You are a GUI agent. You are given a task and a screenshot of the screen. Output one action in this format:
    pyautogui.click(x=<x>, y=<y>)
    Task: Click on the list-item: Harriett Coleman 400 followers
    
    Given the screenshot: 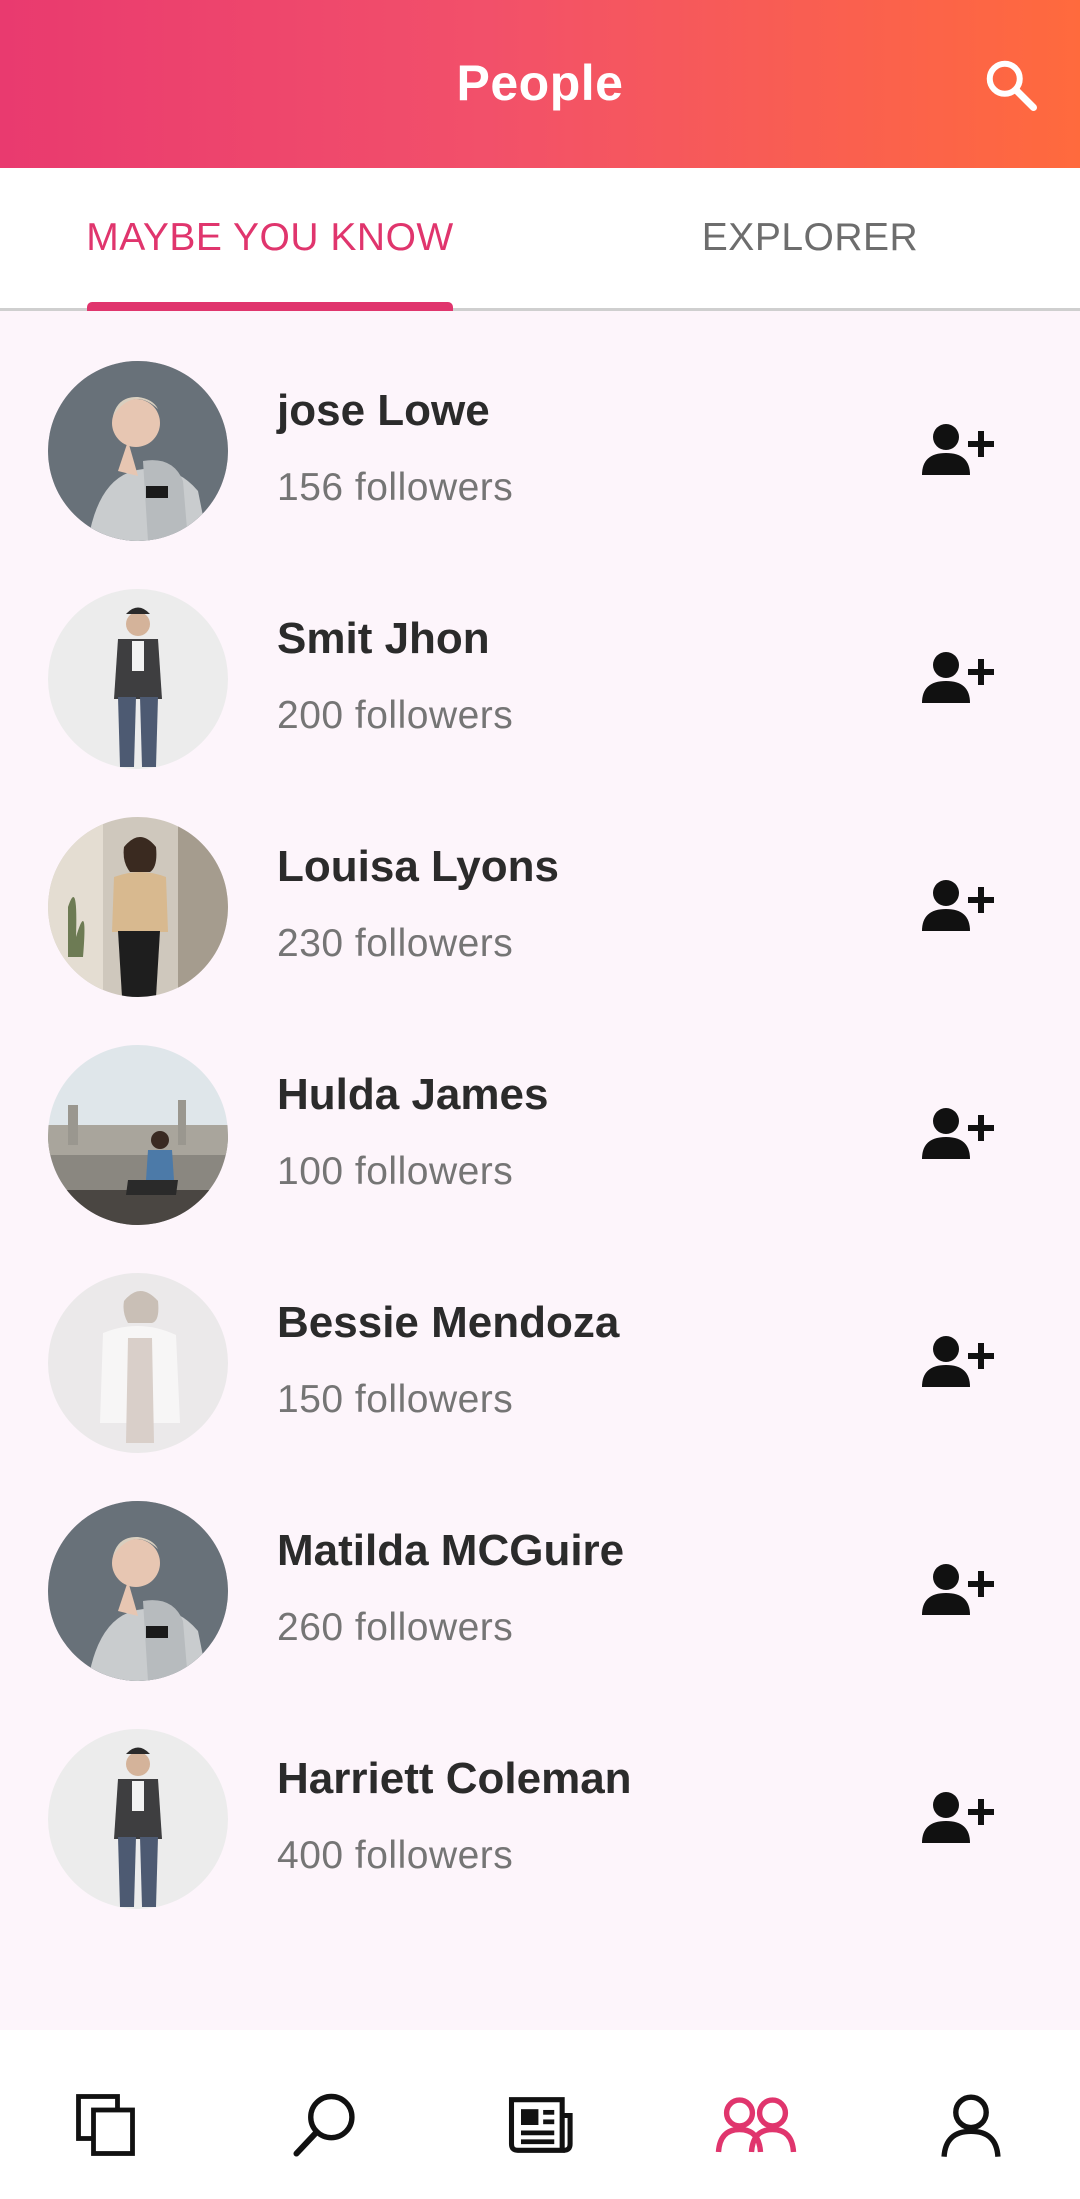 What is the action you would take?
    pyautogui.click(x=540, y=1796)
    